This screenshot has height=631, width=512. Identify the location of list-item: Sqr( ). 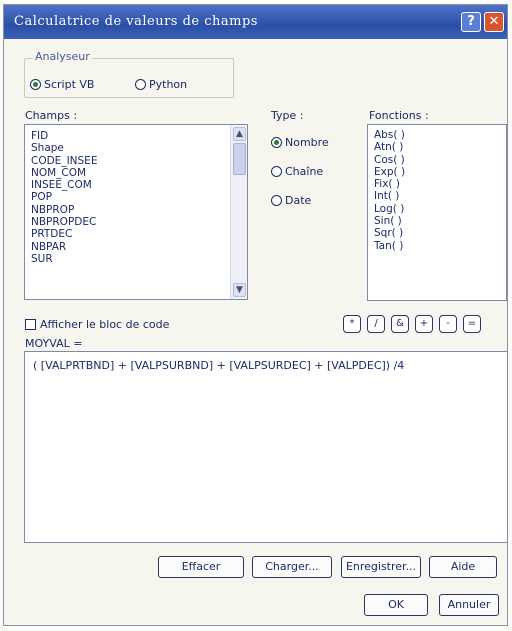
(437, 233).